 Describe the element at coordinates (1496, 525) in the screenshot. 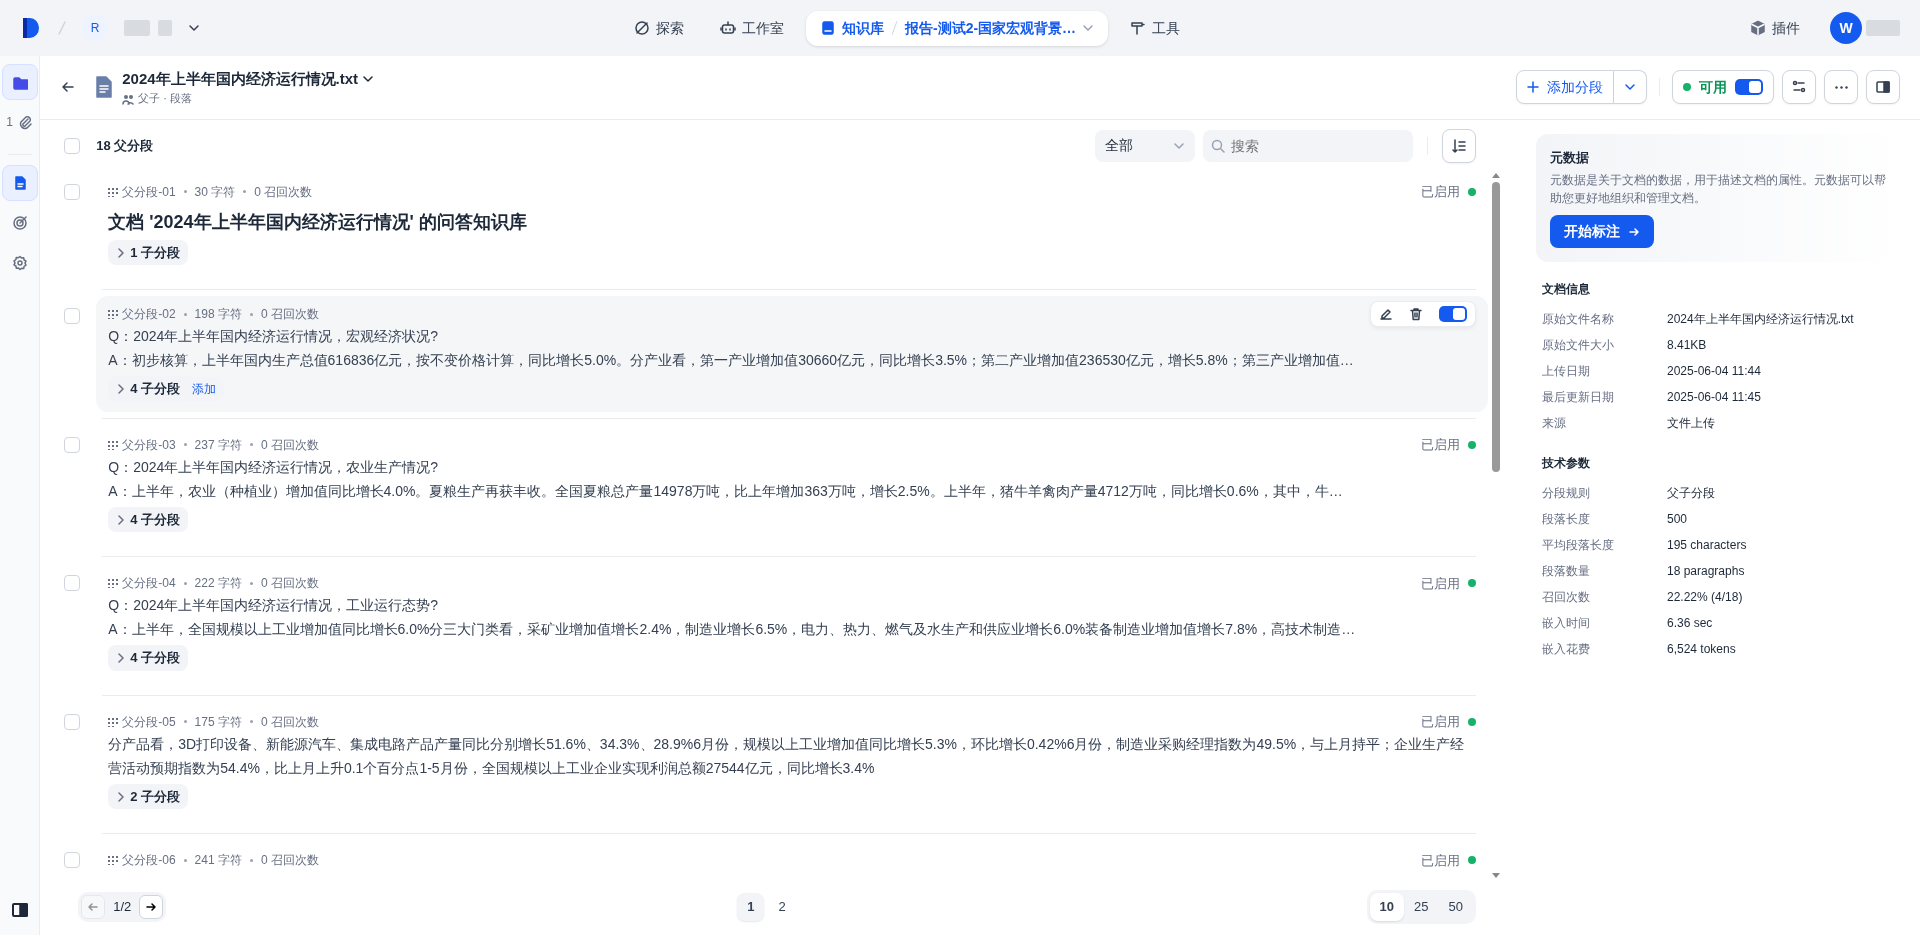

I see `scrollbar` at that location.